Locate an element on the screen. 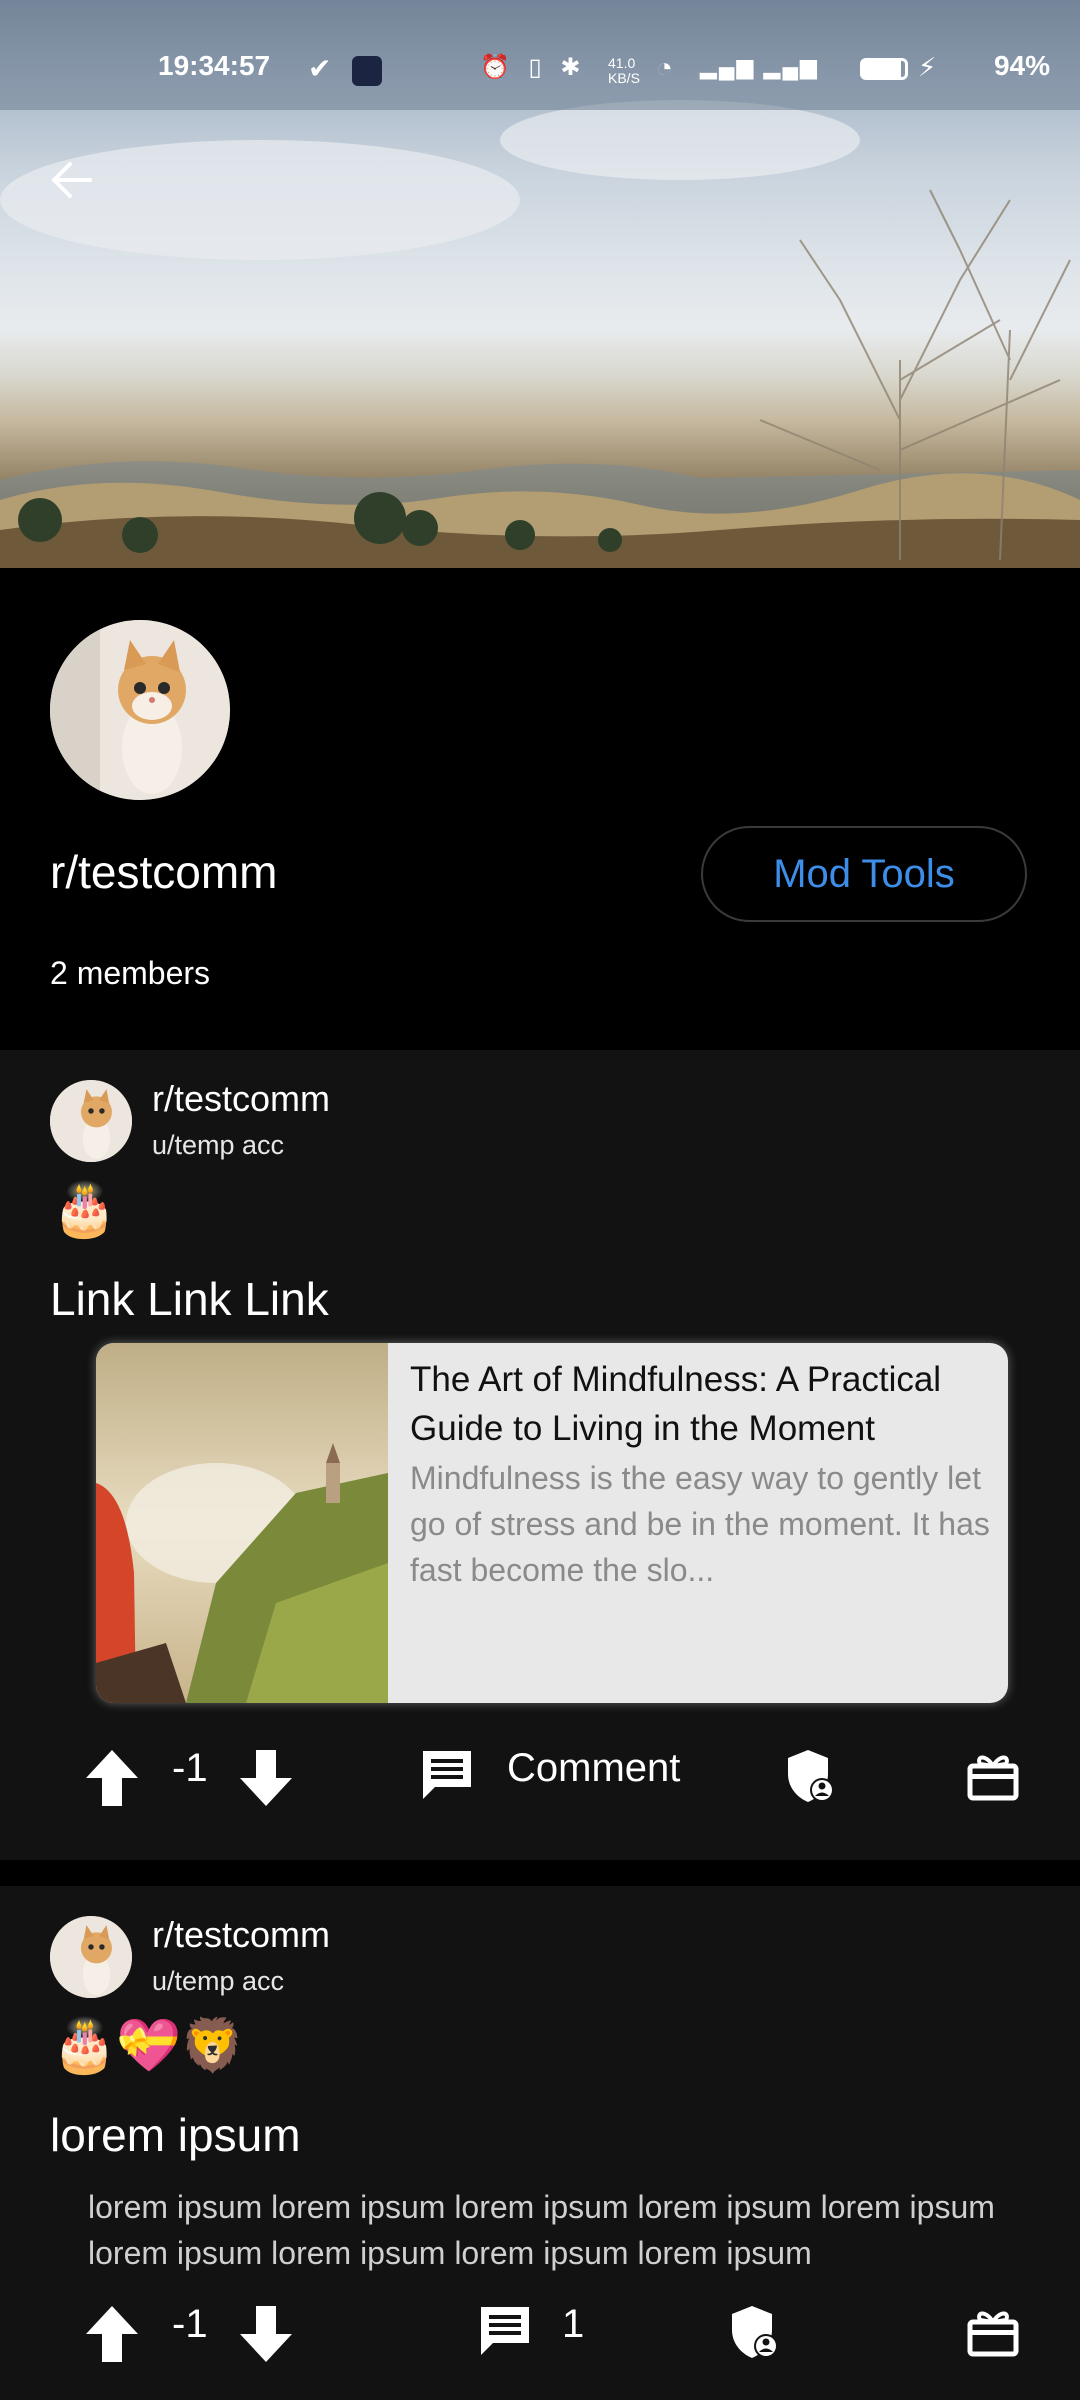 The image size is (1080, 2400). heart-emoji: 💝 is located at coordinates (148, 2046).